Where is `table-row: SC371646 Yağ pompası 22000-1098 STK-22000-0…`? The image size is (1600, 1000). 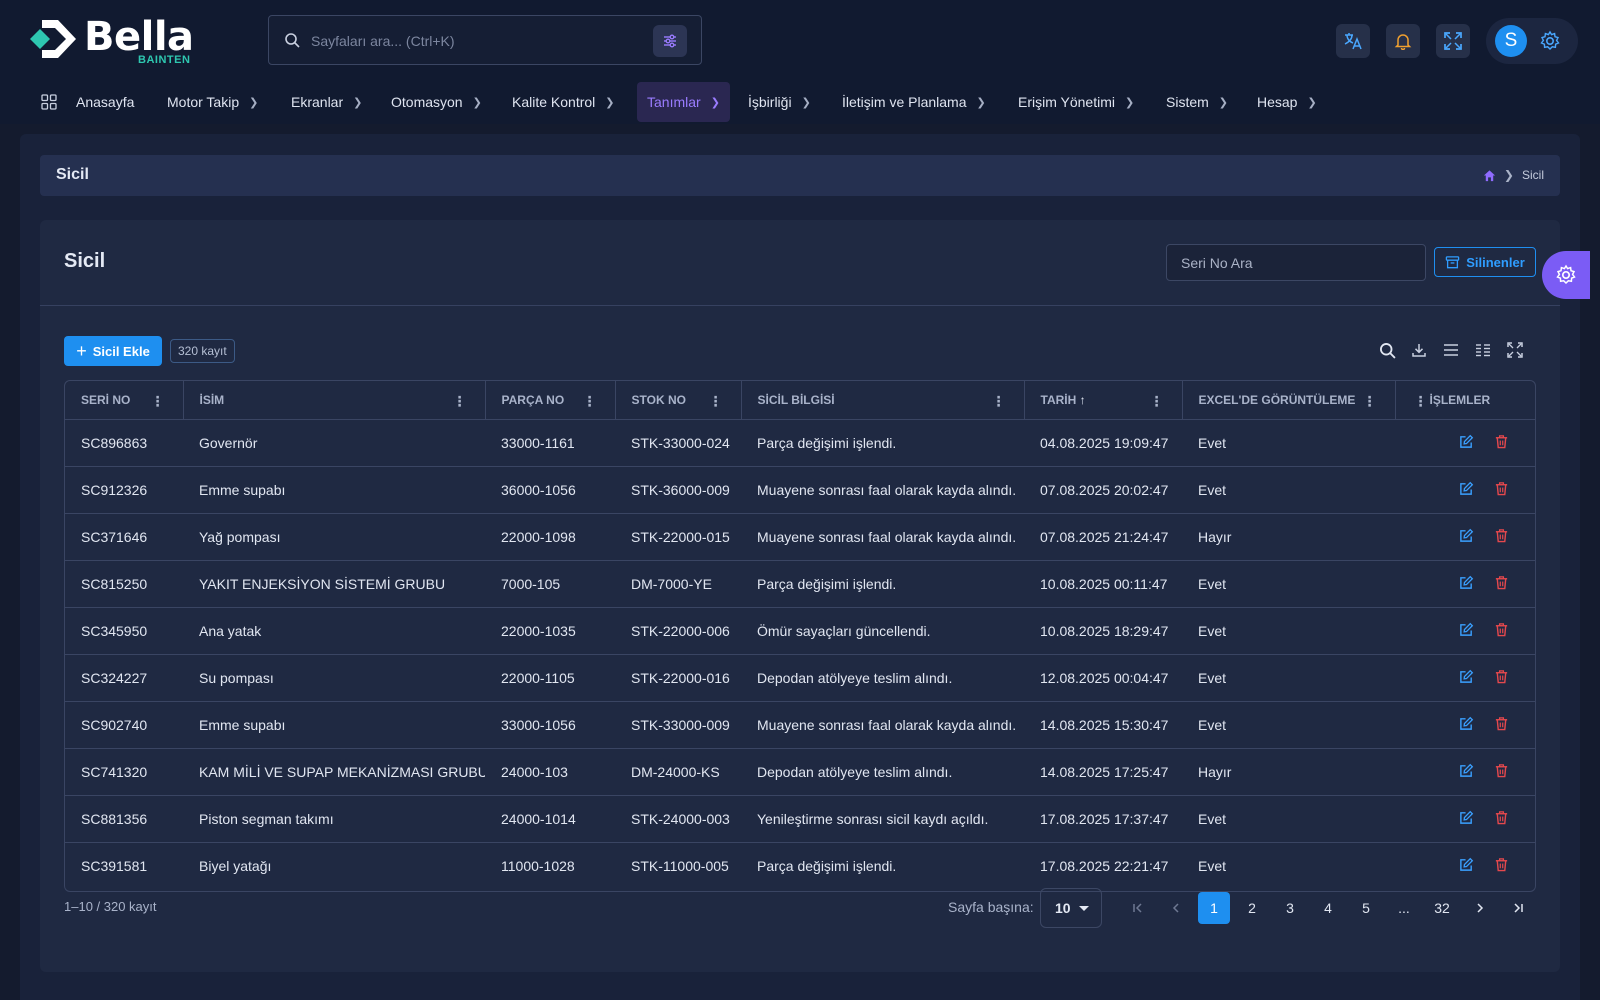 table-row: SC371646 Yağ pompası 22000-1098 STK-22000-0… is located at coordinates (800, 537).